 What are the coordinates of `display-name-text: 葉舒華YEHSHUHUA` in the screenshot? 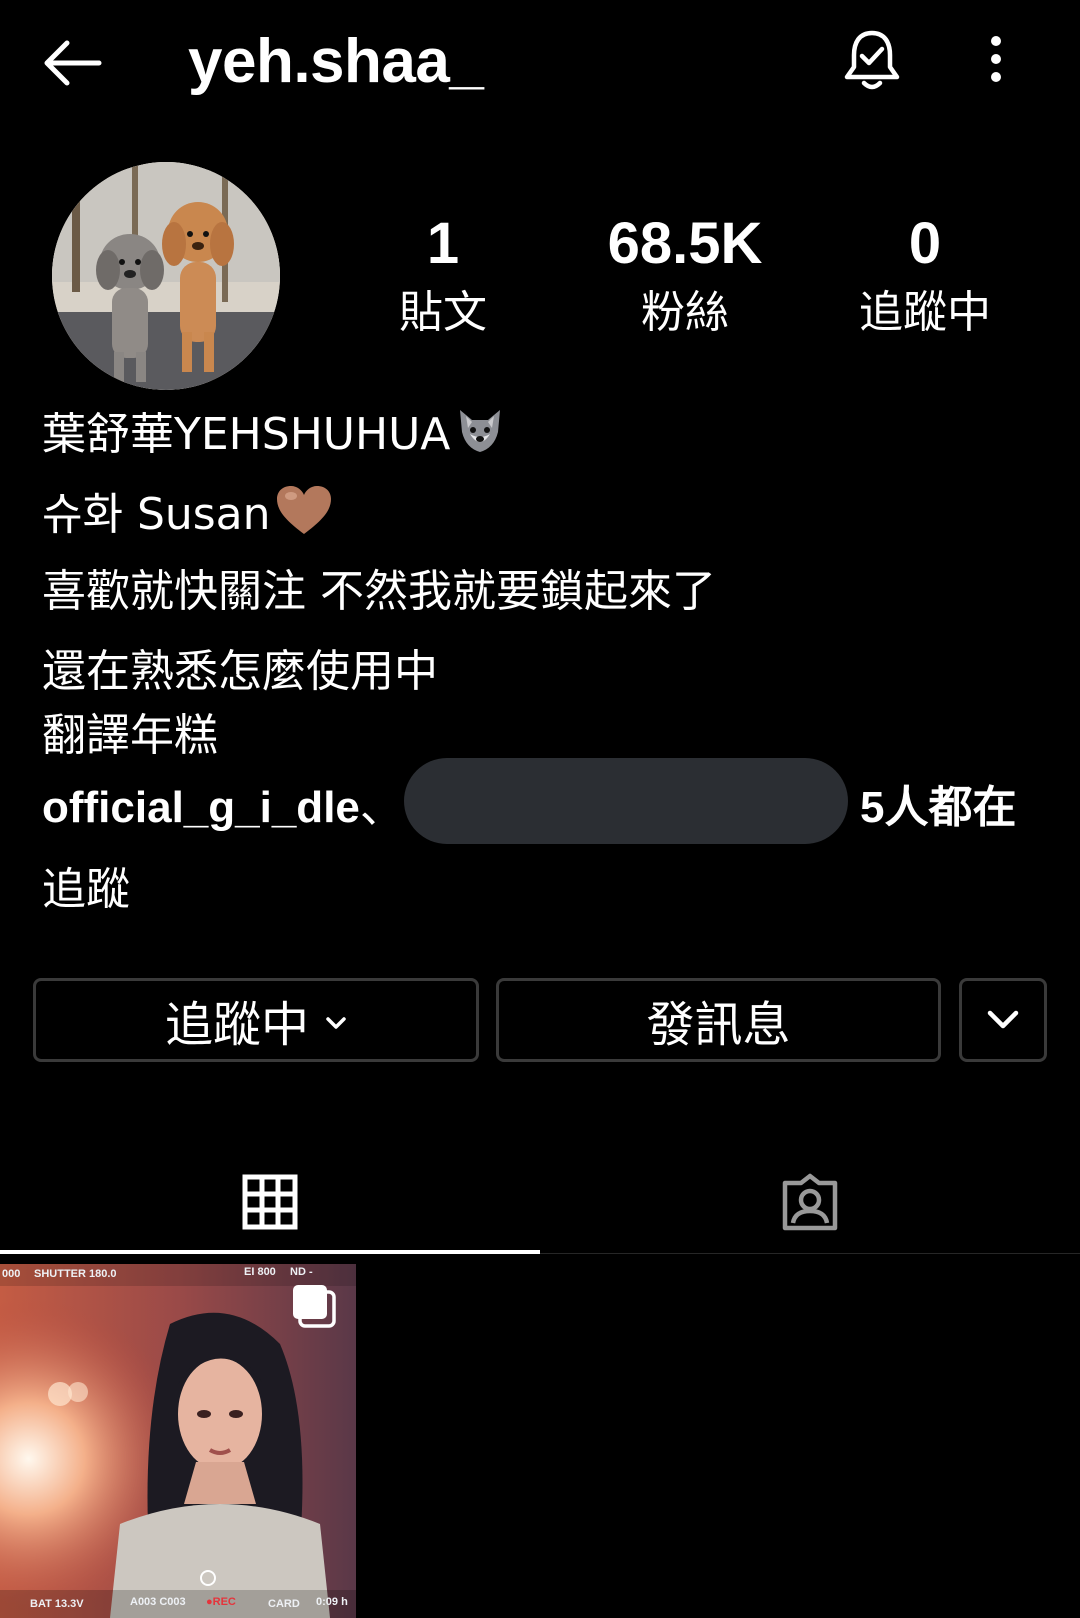 It's located at (246, 434).